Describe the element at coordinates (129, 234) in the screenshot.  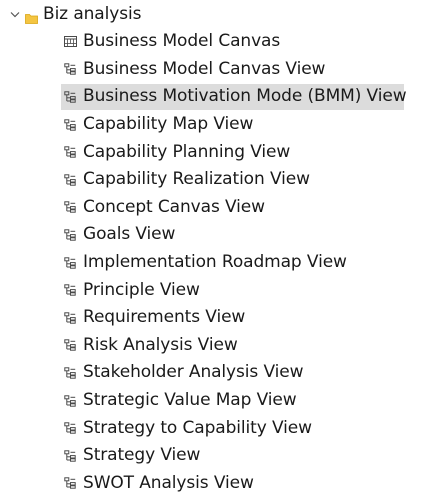
I see `tree-item-label: Goals View` at that location.